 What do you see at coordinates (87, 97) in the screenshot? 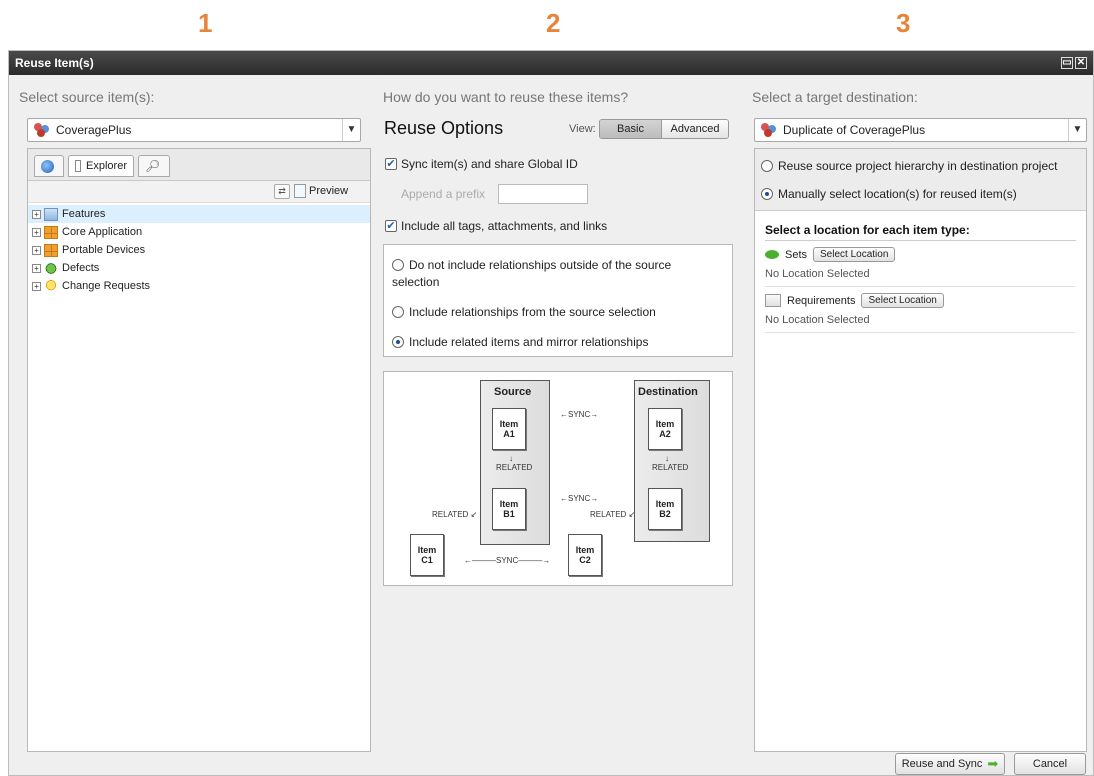
I see `source-heading: Select source item(s):` at bounding box center [87, 97].